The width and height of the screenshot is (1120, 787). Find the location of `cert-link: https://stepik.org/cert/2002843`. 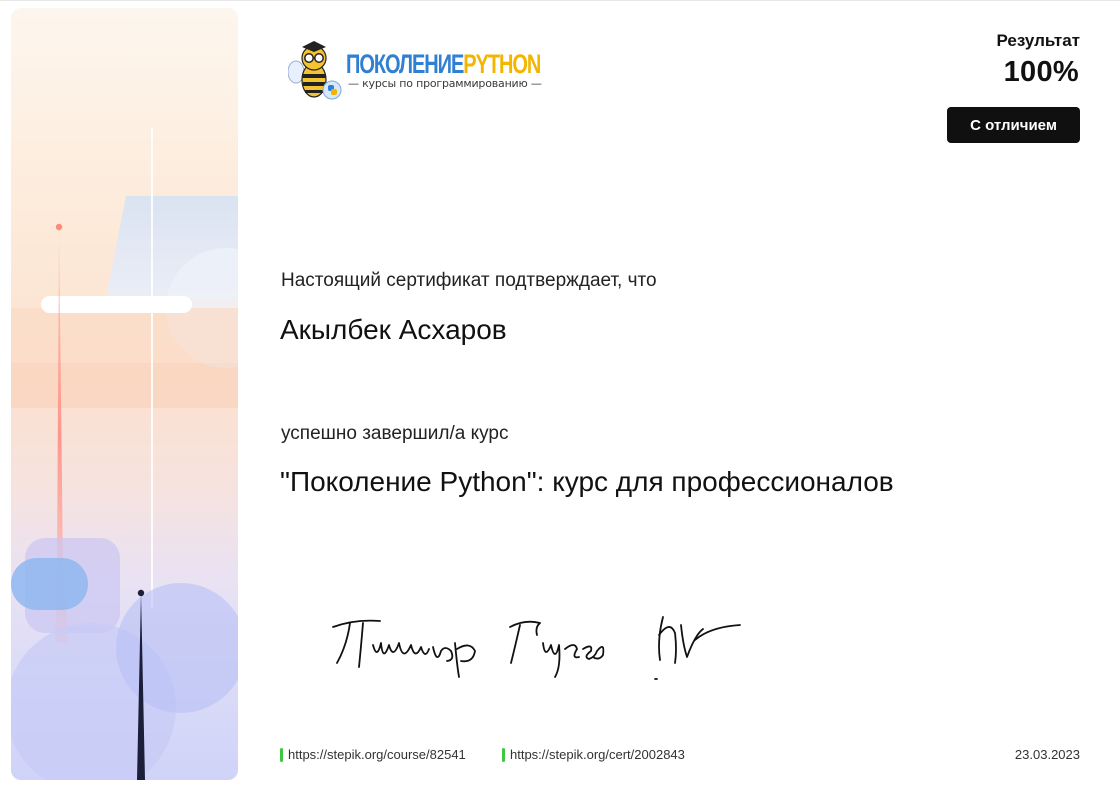

cert-link: https://stepik.org/cert/2002843 is located at coordinates (593, 754).